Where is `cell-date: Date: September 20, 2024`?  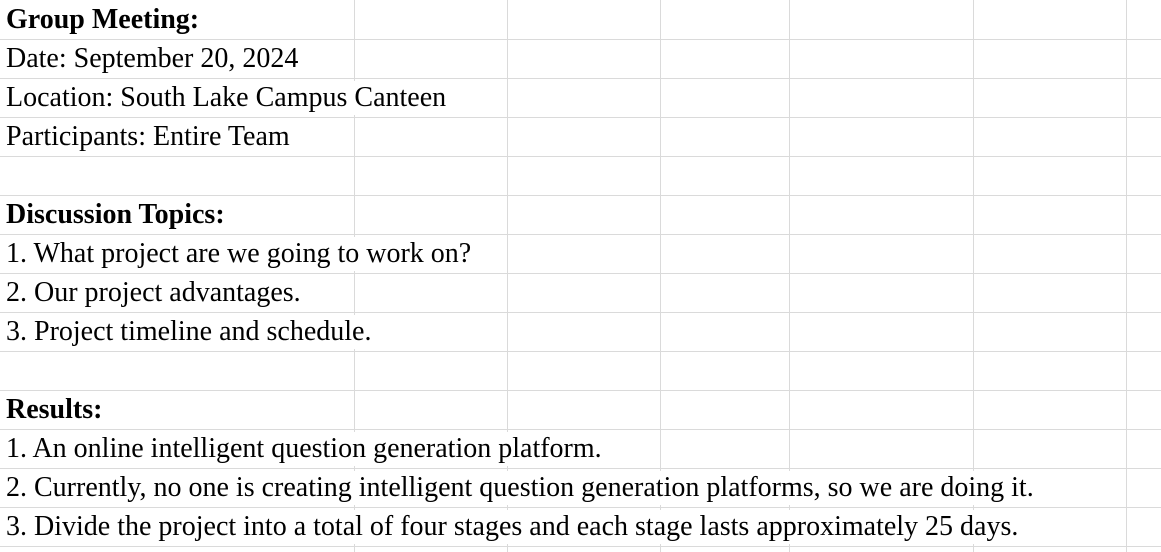
cell-date: Date: September 20, 2024 is located at coordinates (153, 59).